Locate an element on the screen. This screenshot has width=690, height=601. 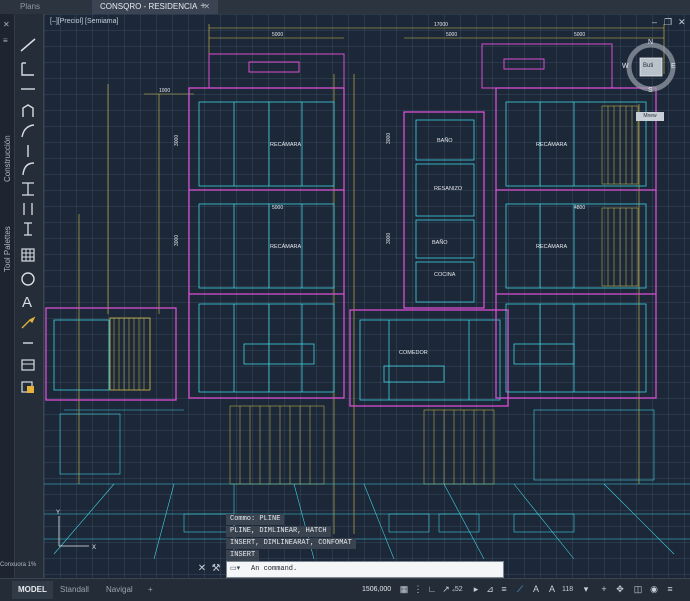
new-tab-button: + is located at coordinates (203, 7).